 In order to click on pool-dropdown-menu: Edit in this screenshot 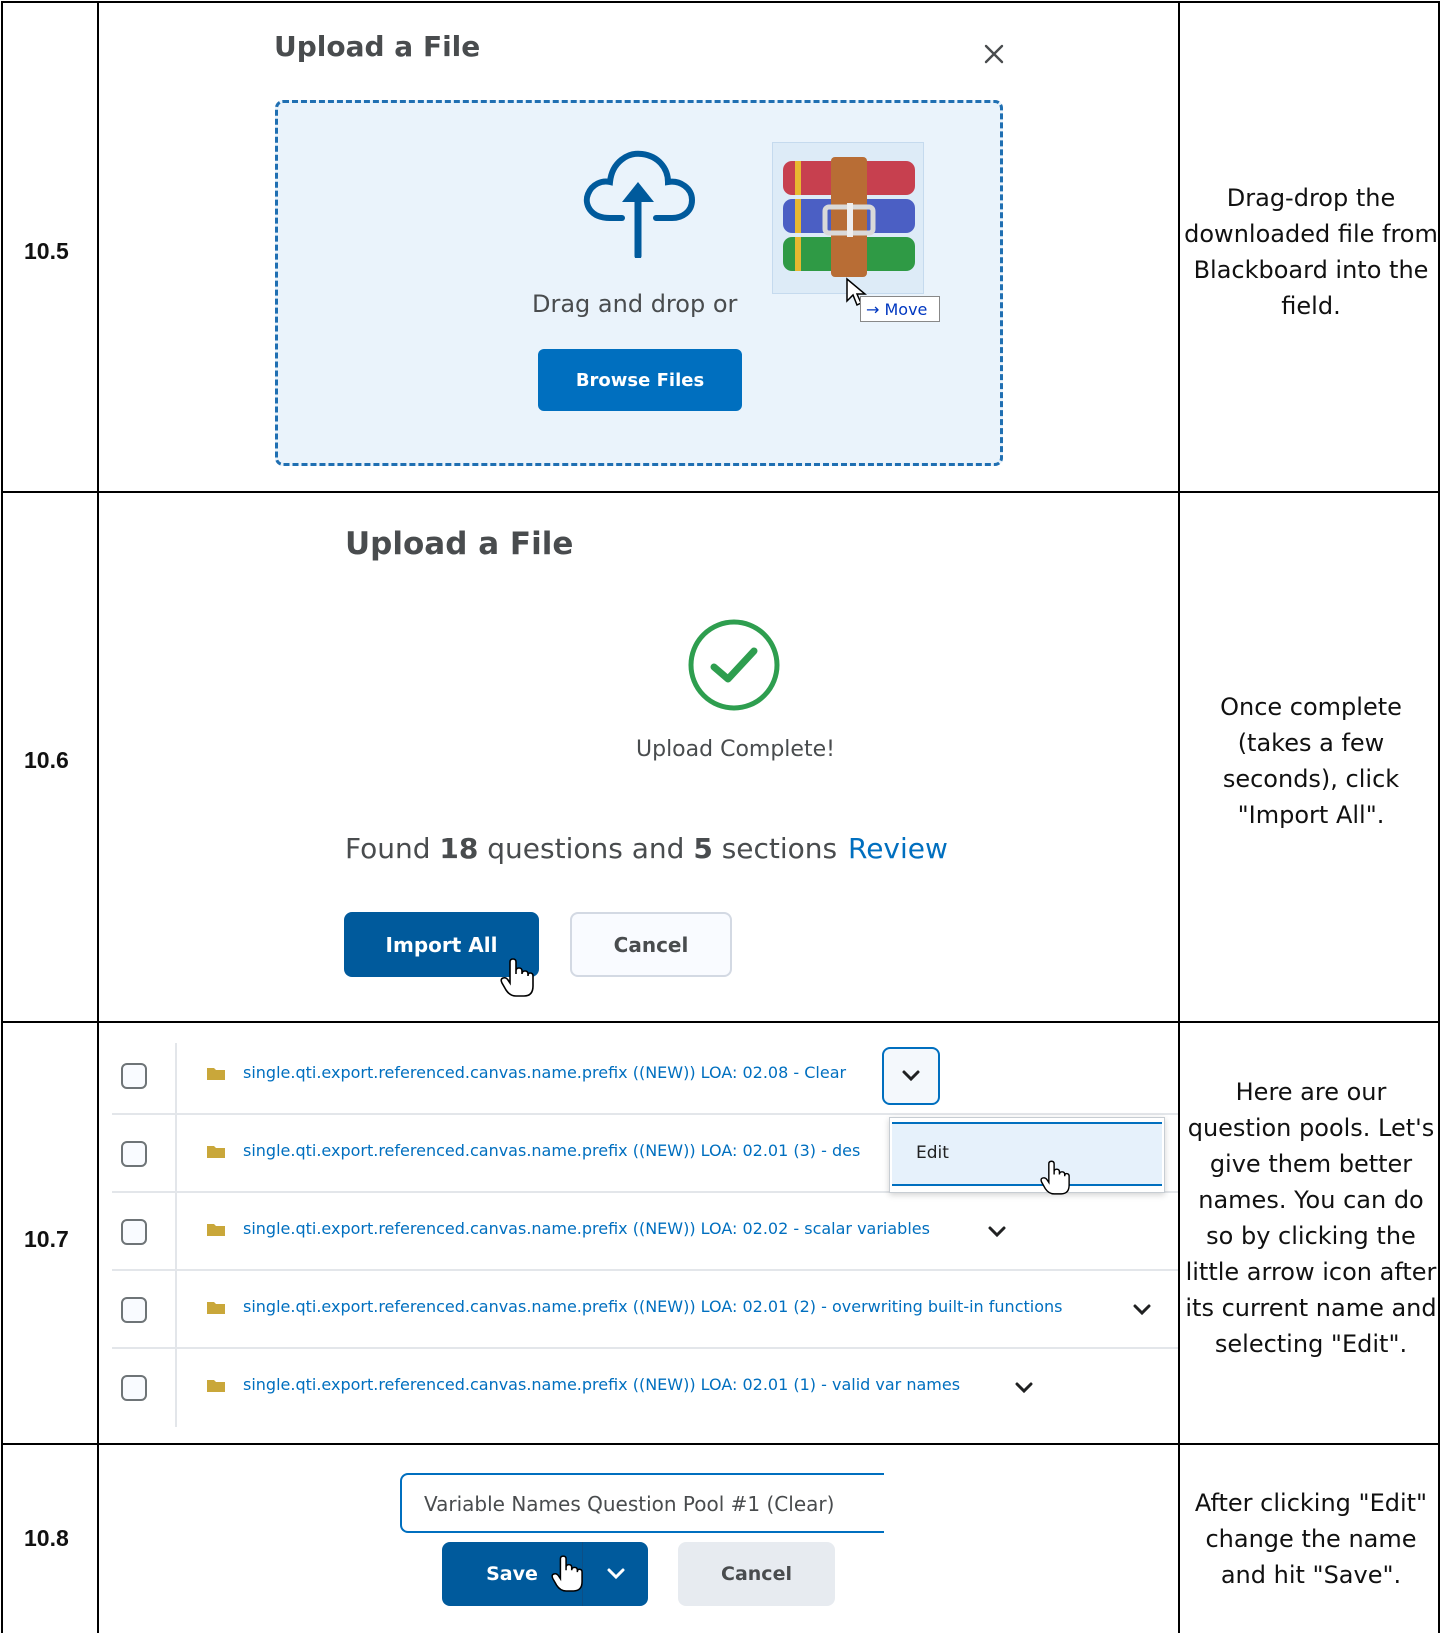, I will do `click(1027, 1155)`.